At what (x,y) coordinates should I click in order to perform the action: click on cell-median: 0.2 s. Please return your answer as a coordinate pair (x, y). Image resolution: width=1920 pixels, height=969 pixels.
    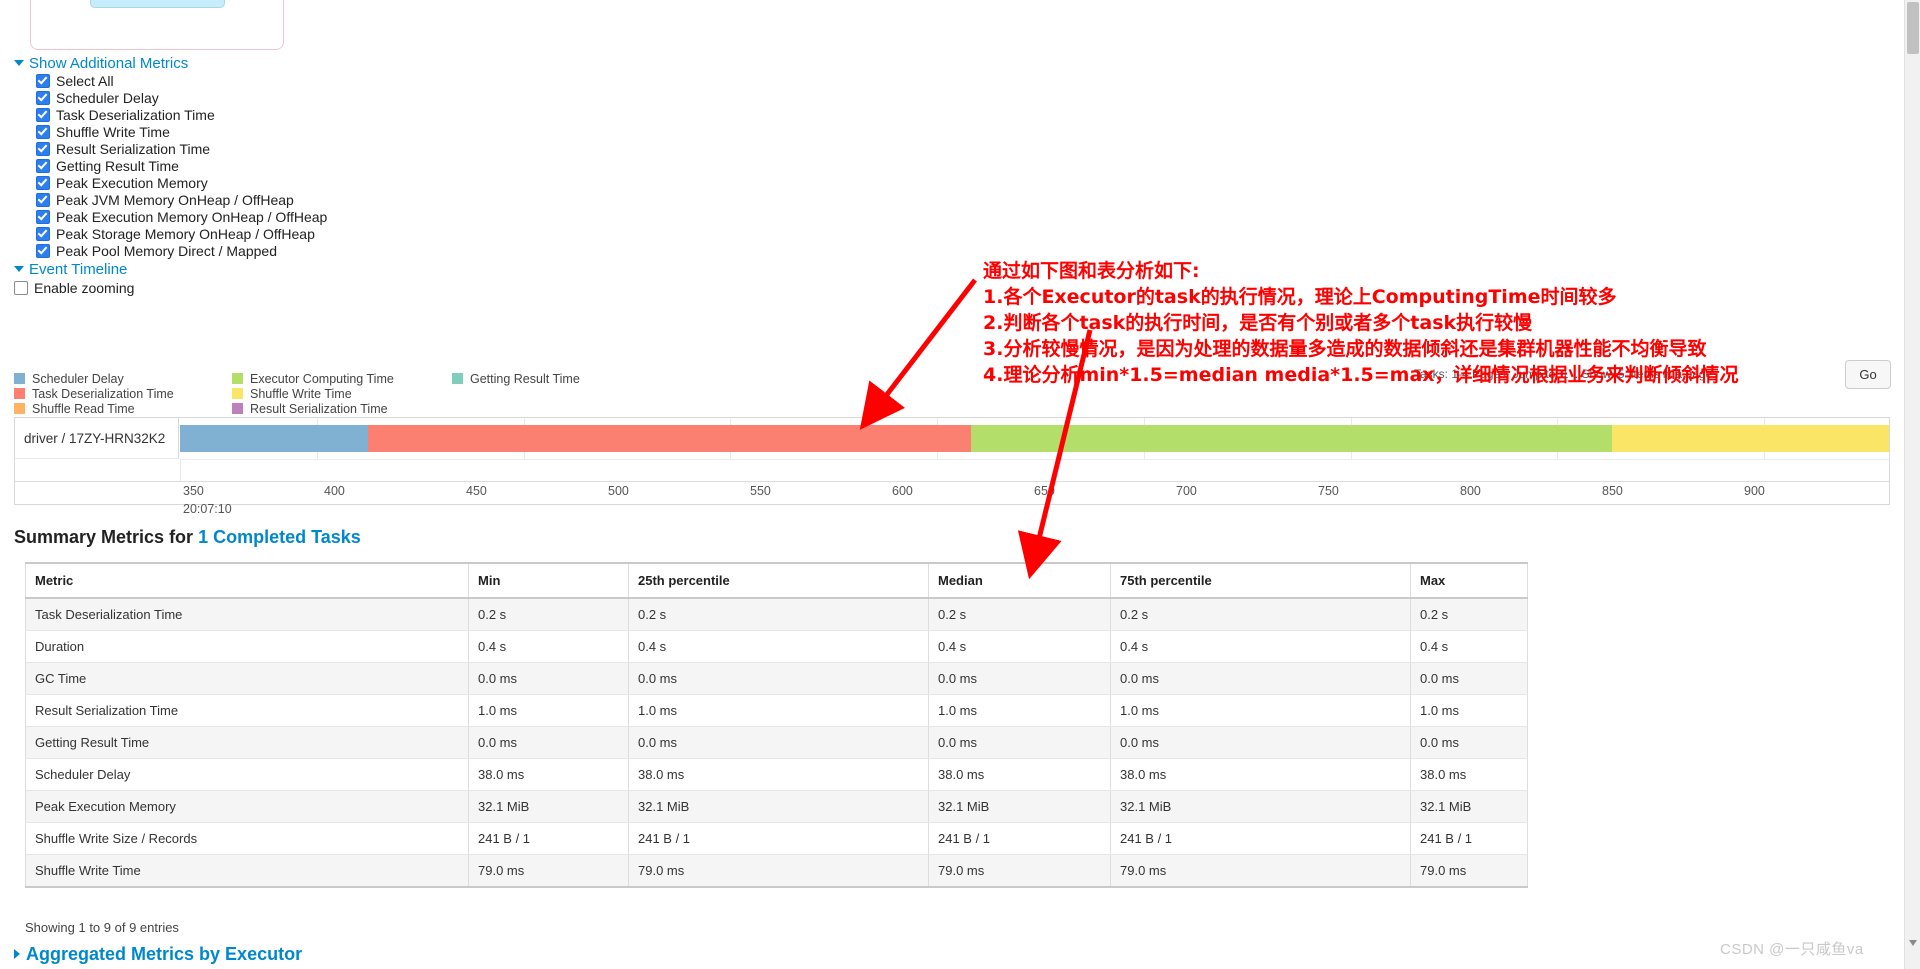
    Looking at the image, I should click on (1019, 614).